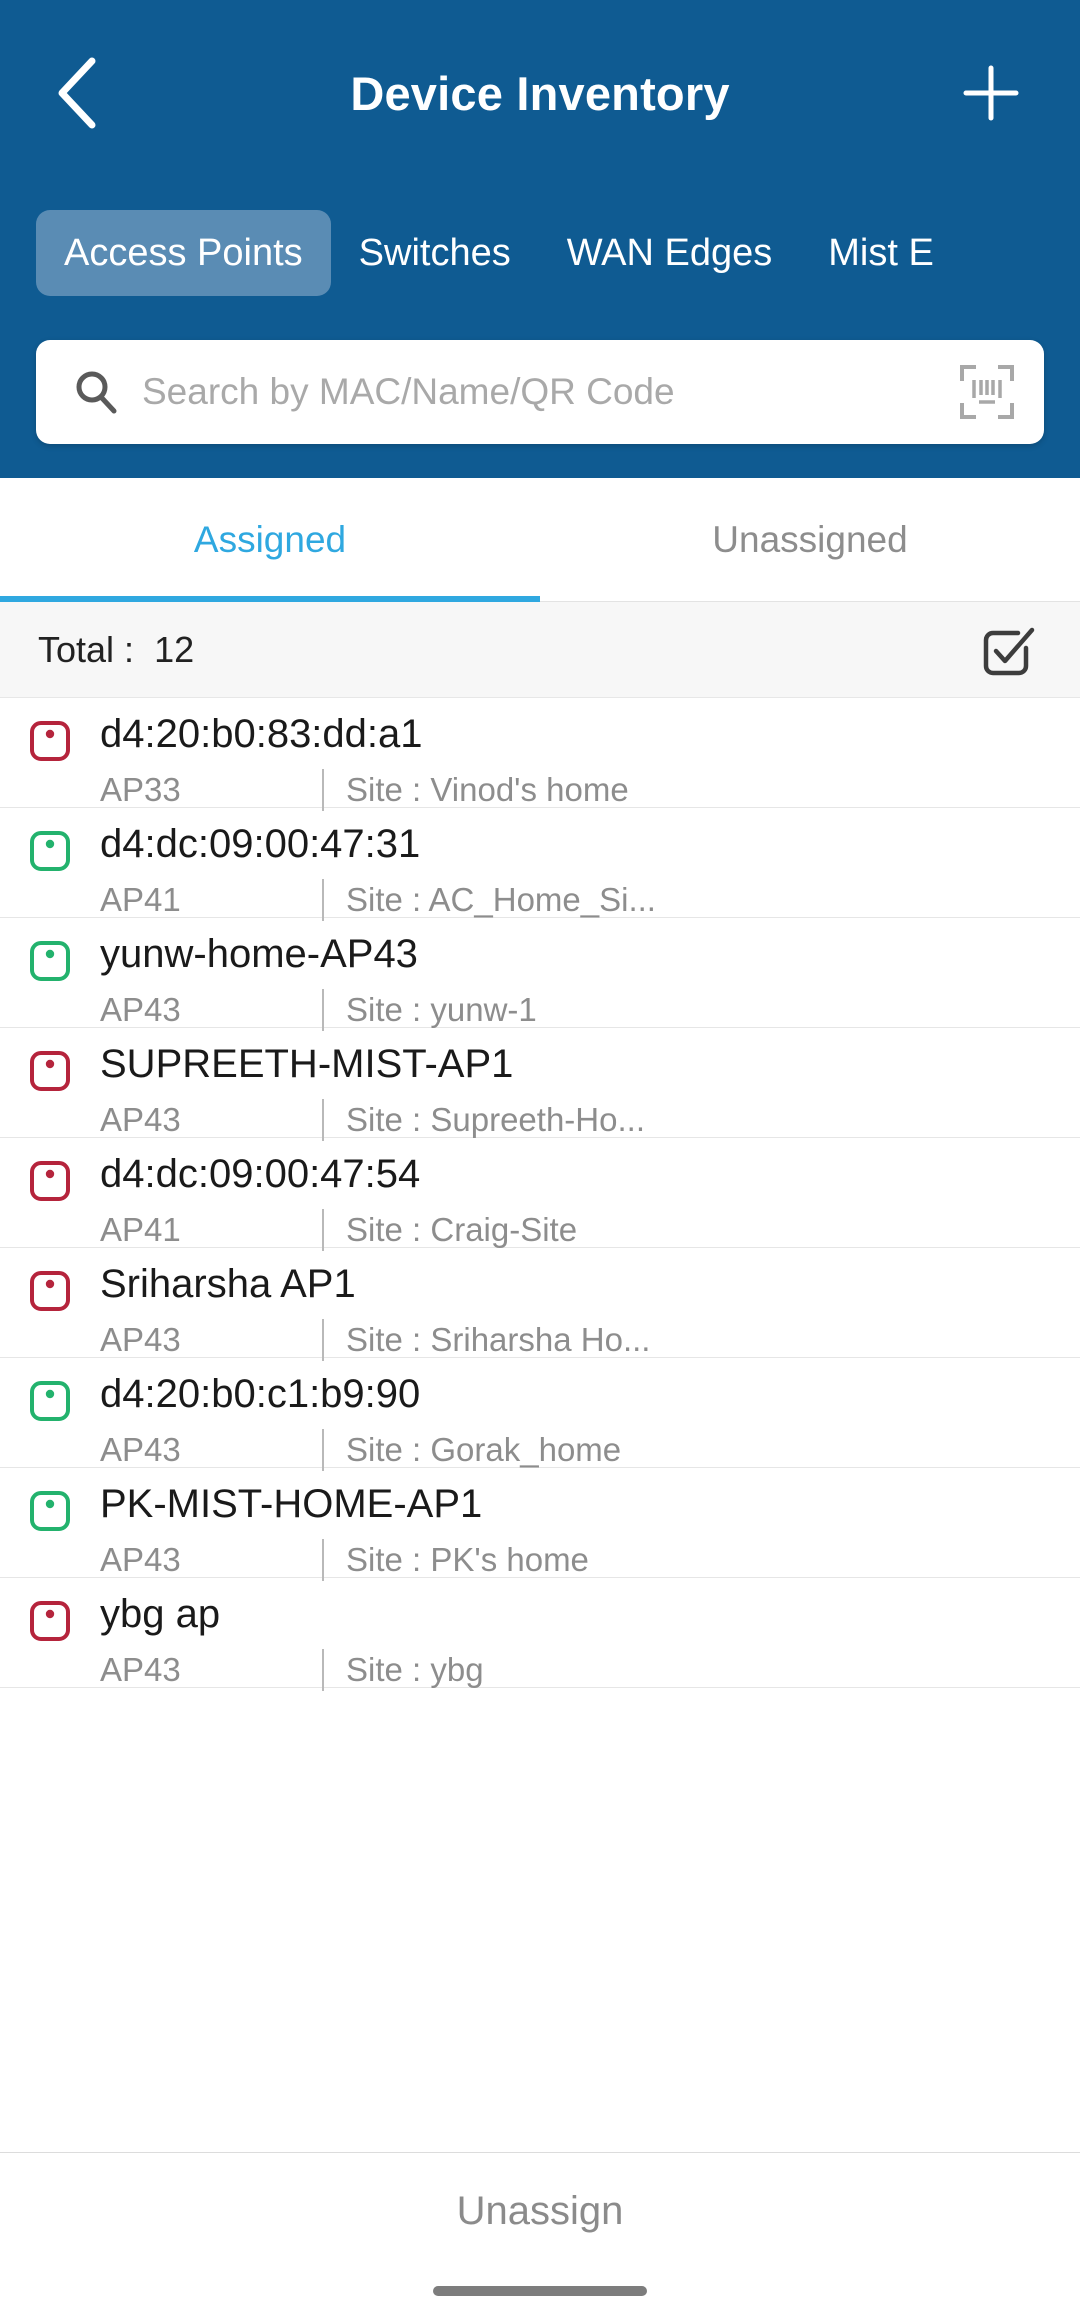  I want to click on barcode-scan-icon, so click(987, 392).